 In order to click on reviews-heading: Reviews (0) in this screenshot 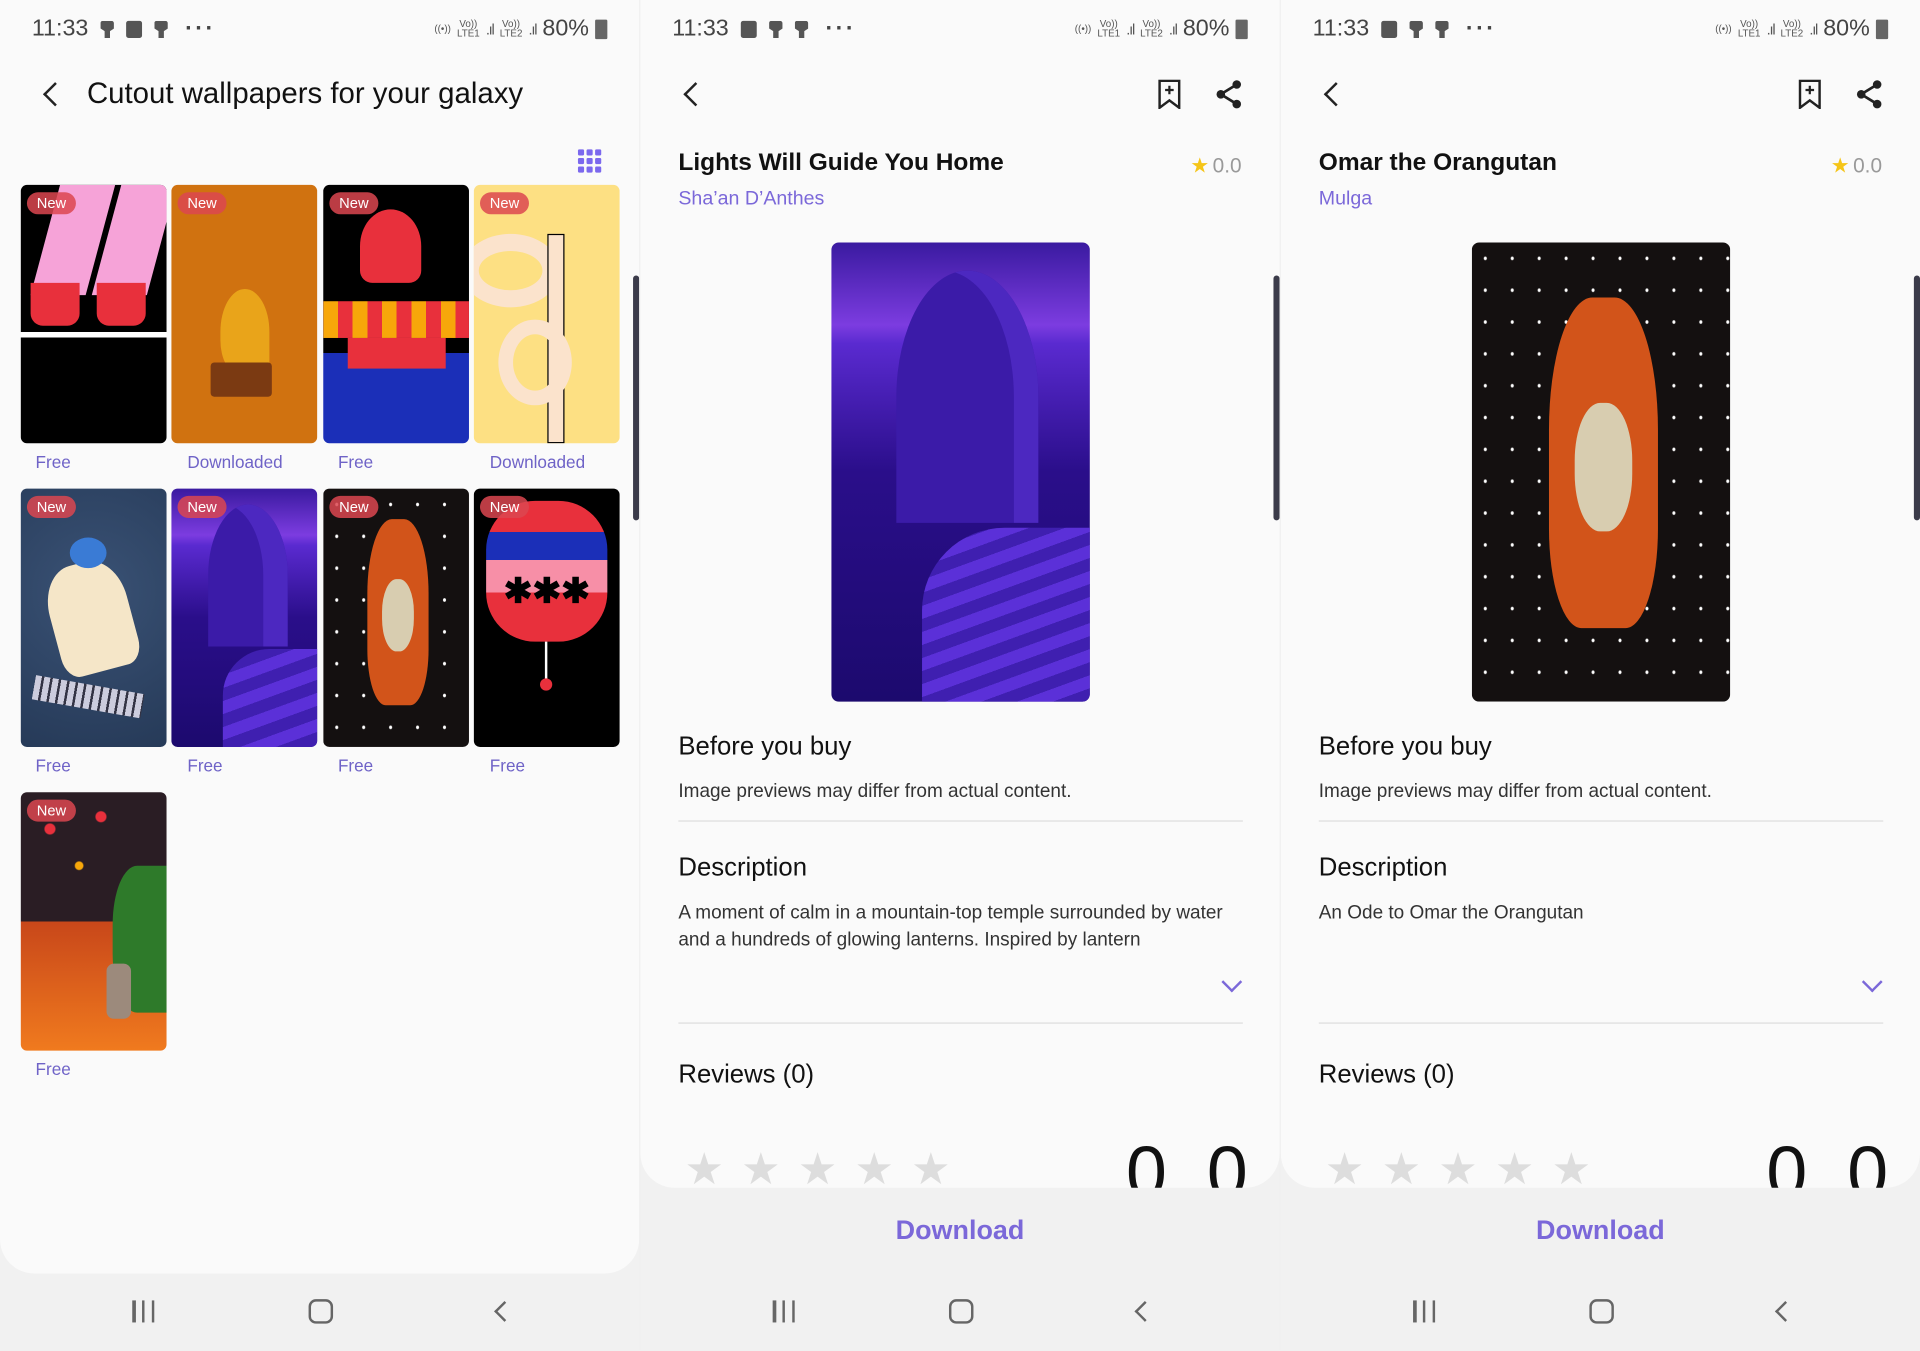, I will do `click(746, 1074)`.